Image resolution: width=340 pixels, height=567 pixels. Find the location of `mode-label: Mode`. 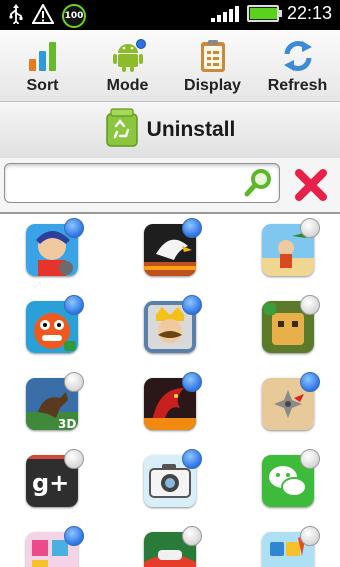

mode-label: Mode is located at coordinates (127, 85).